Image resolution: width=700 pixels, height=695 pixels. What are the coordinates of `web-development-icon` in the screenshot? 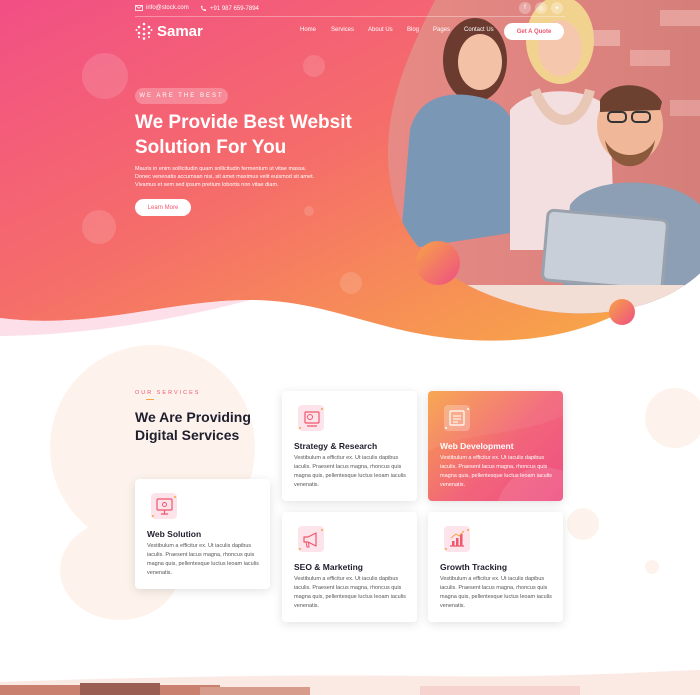 It's located at (457, 418).